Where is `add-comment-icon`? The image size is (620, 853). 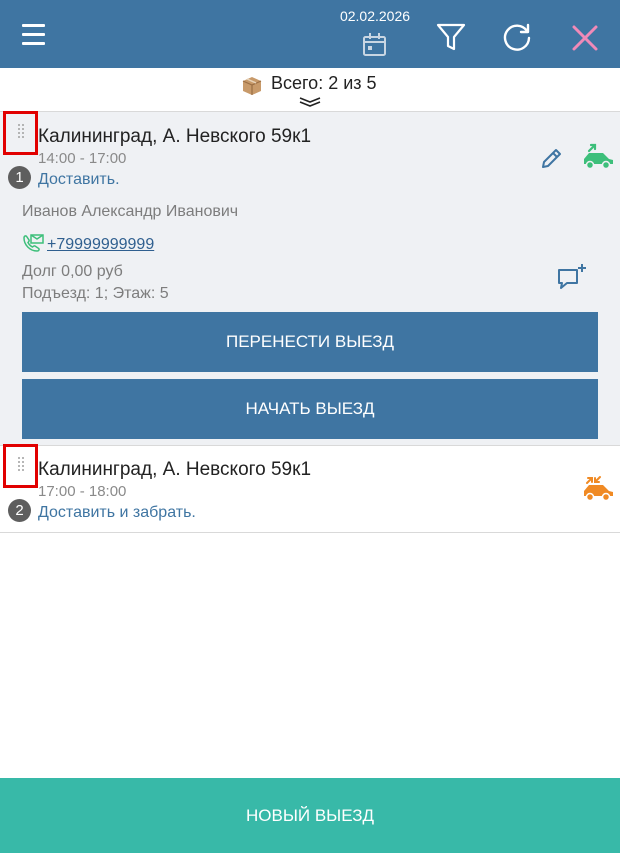
add-comment-icon is located at coordinates (572, 277).